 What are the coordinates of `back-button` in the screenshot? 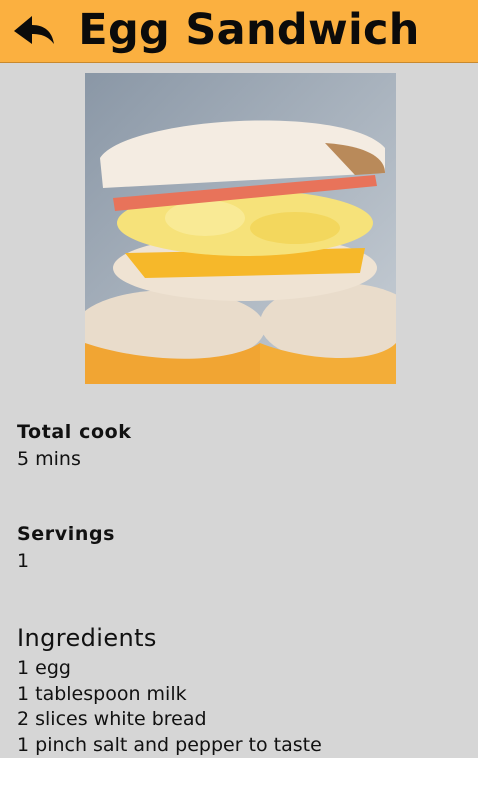 It's located at (34, 31).